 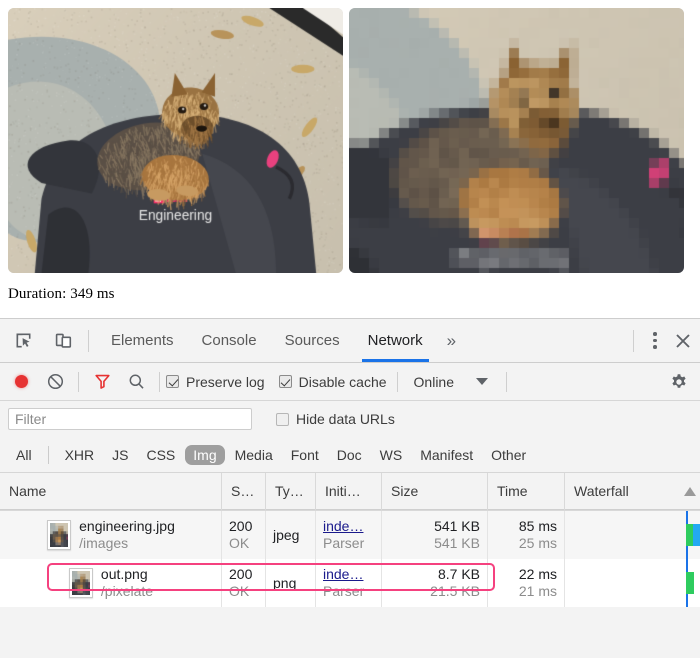 I want to click on tab-elements-label: Elements, so click(x=142, y=340).